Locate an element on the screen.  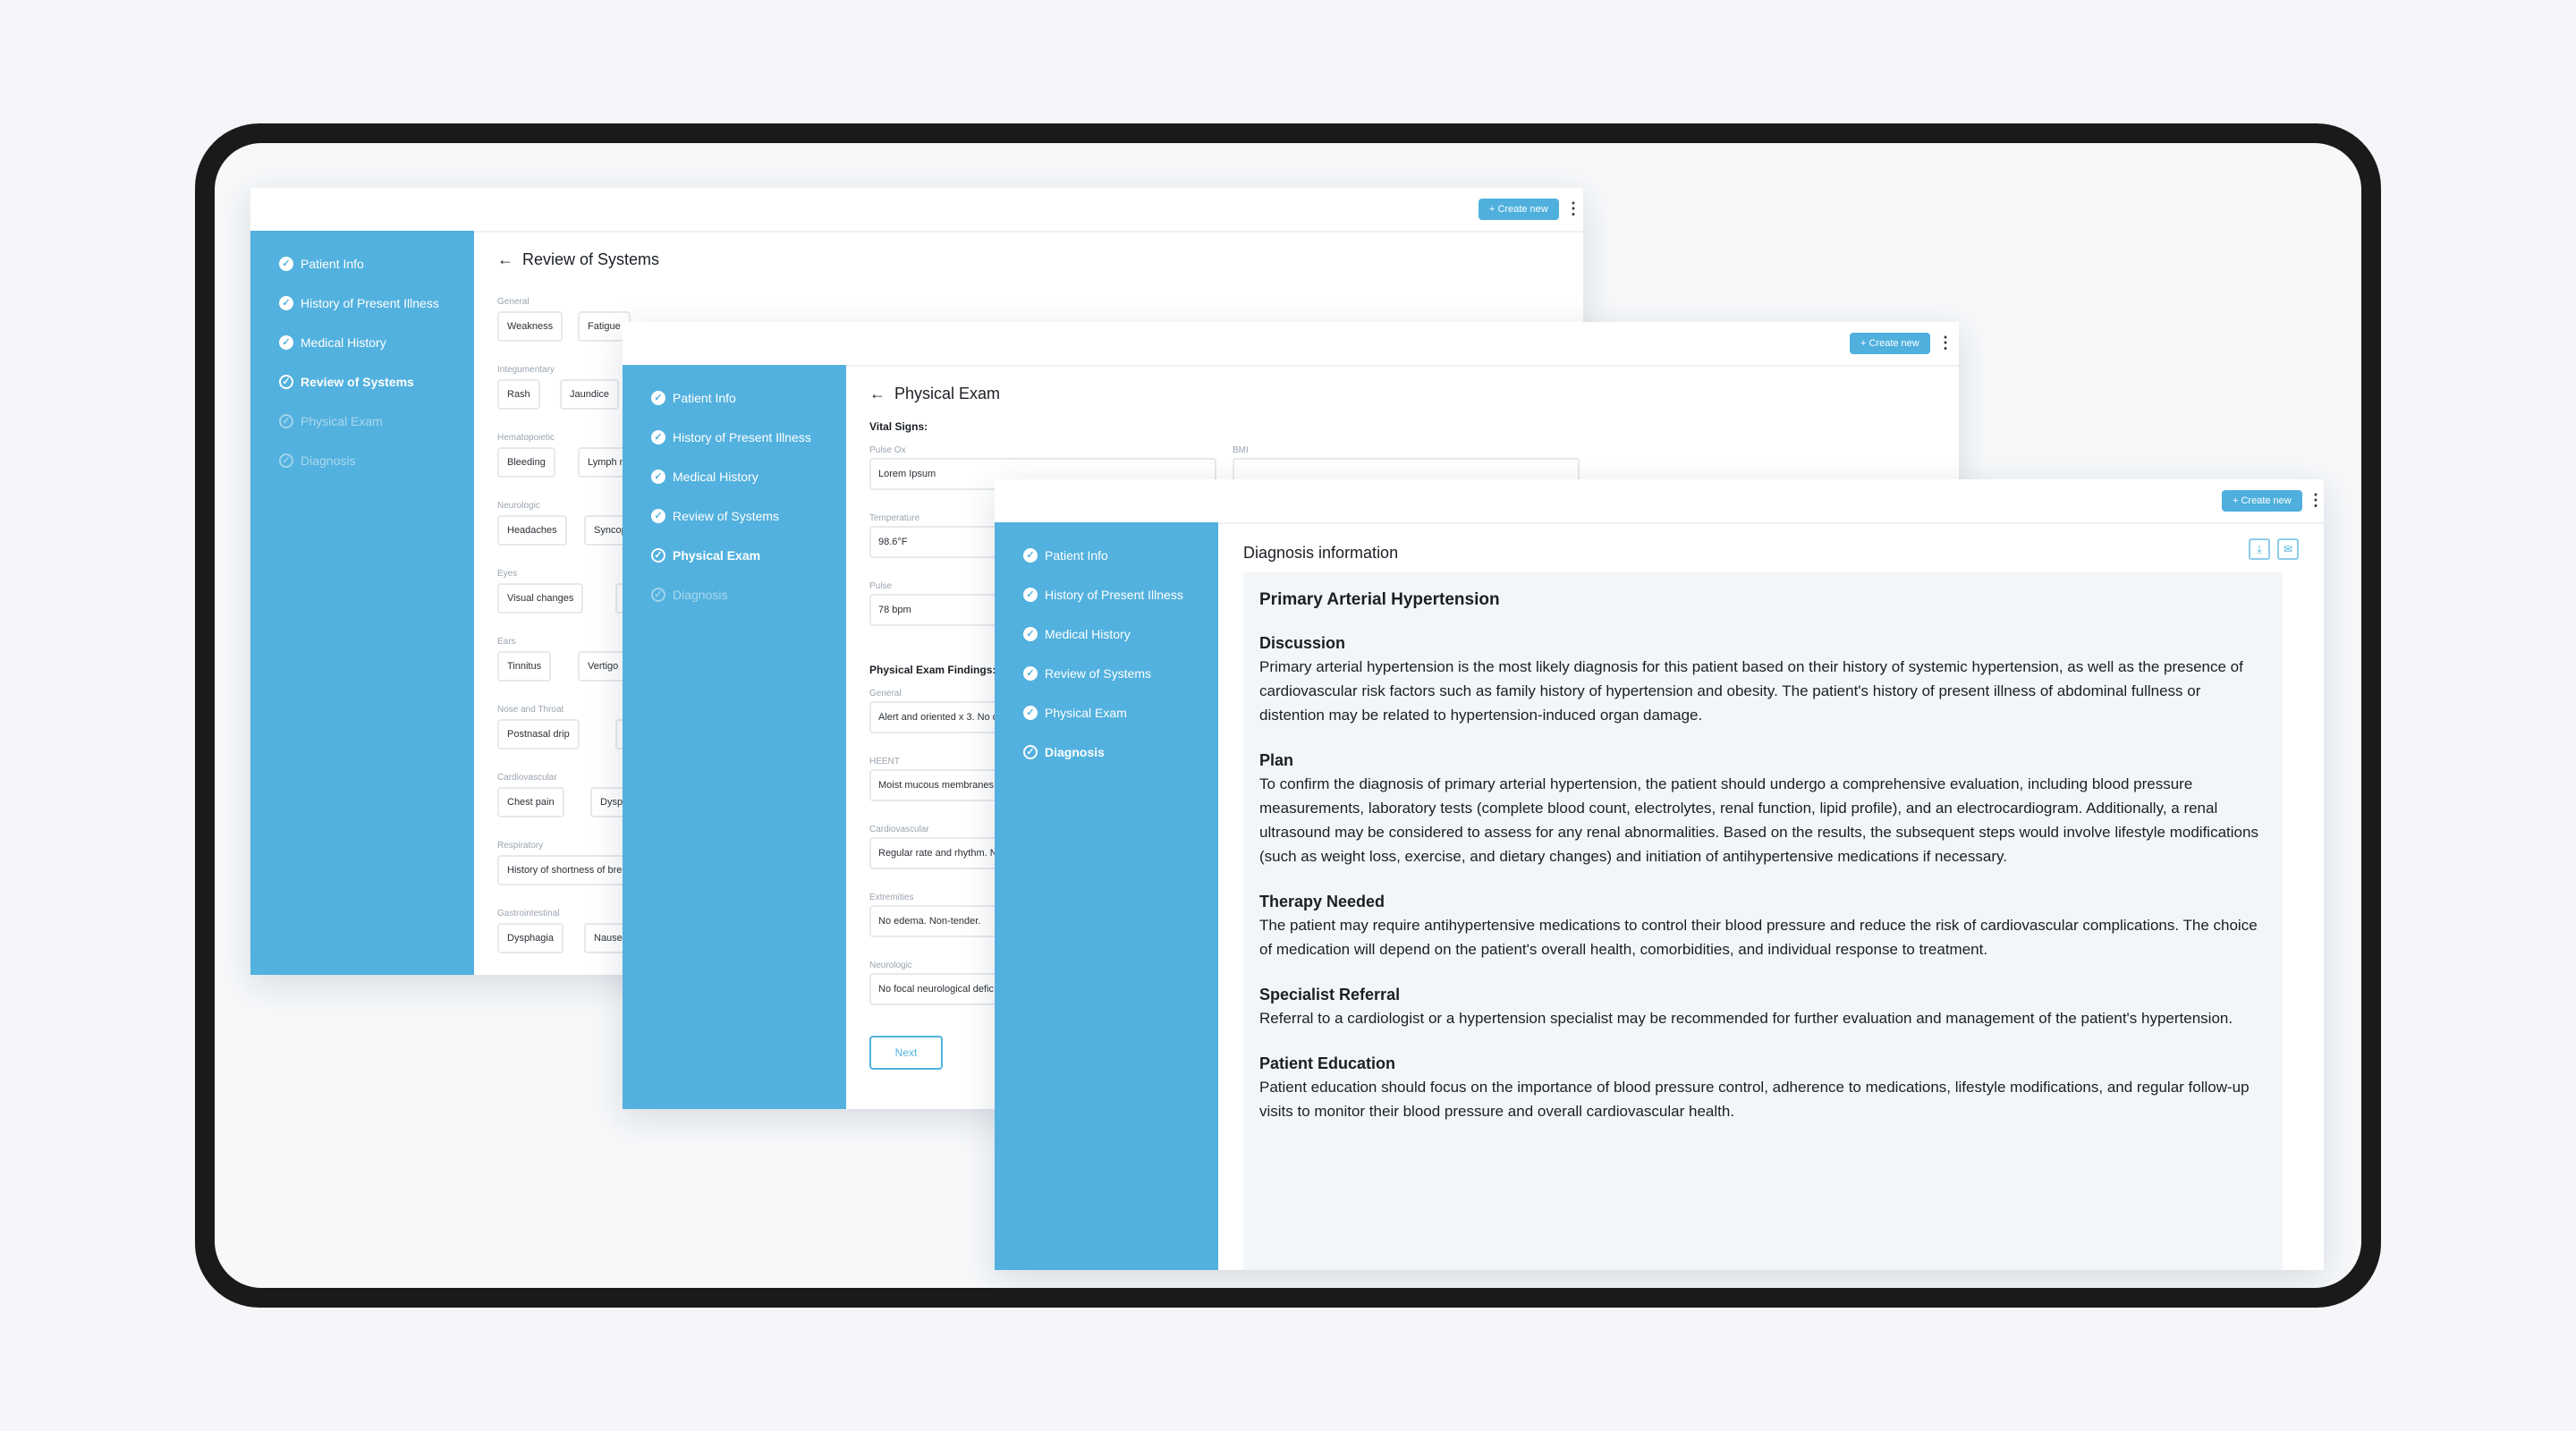
finding-label: General is located at coordinates (885, 694).